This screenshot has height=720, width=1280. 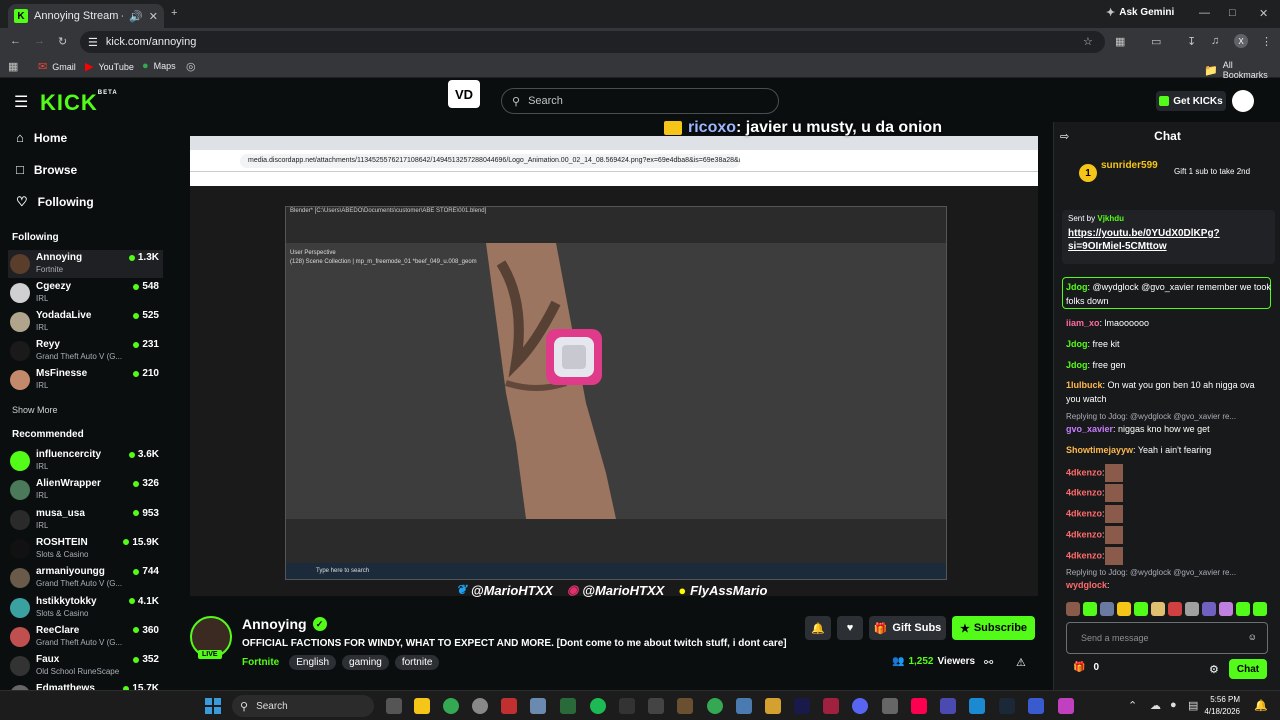 What do you see at coordinates (993, 628) in the screenshot?
I see `subscribe-button: ★ Subscribe` at bounding box center [993, 628].